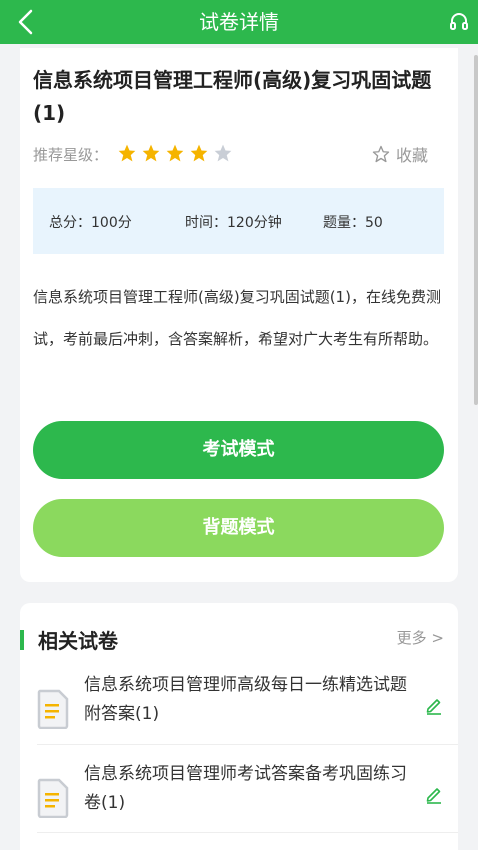 Image resolution: width=478 pixels, height=850 pixels. What do you see at coordinates (238, 528) in the screenshot?
I see `study-mode-button: 背题模式` at bounding box center [238, 528].